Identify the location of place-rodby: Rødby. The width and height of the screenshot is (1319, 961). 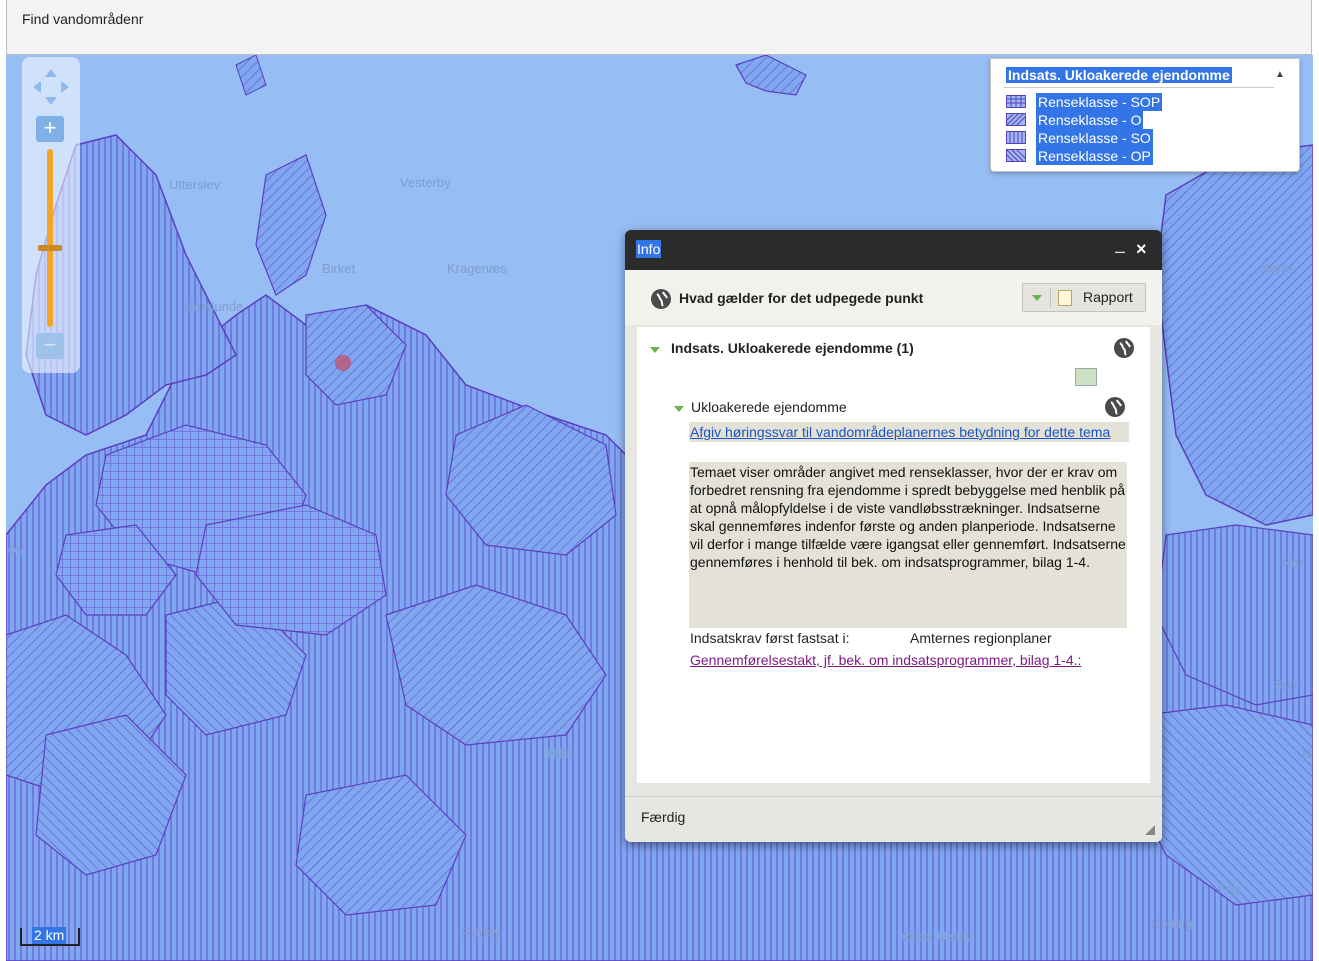
(481, 932).